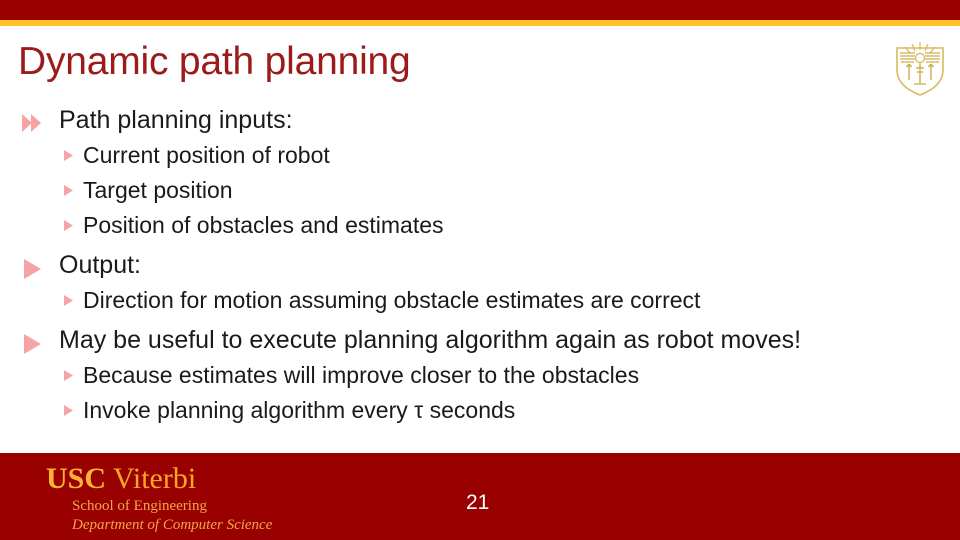  Describe the element at coordinates (206, 155) in the screenshot. I see `bullet-text: Current position of robot` at that location.